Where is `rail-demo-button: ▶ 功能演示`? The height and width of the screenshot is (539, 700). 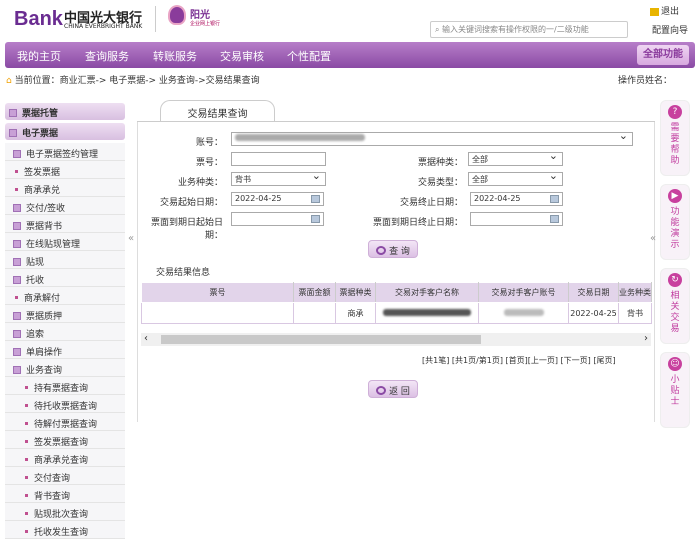
rail-demo-button: ▶ 功能演示 is located at coordinates (675, 222).